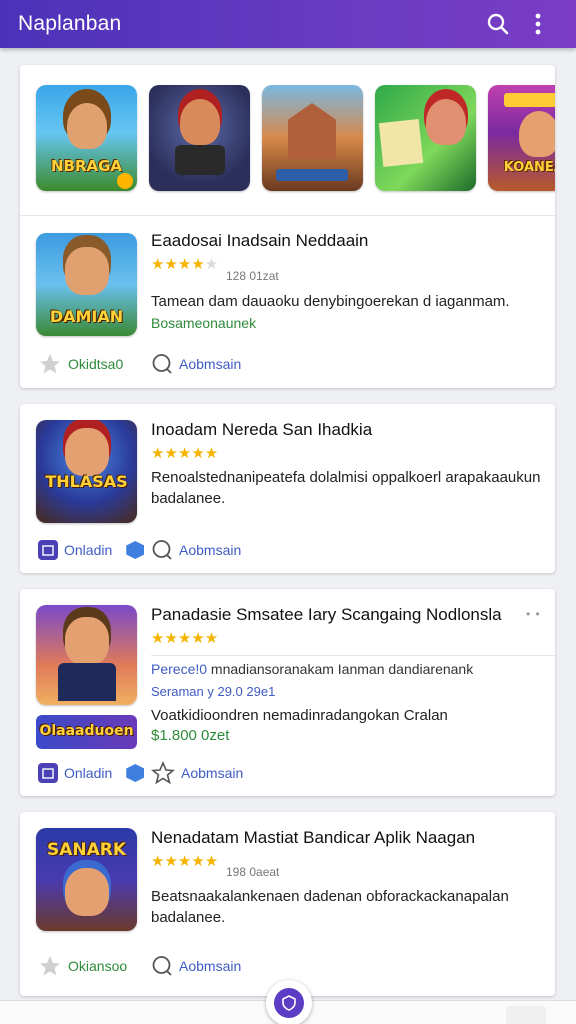  What do you see at coordinates (96, 364) in the screenshot?
I see `rating-button-label: Okidtsa0` at bounding box center [96, 364].